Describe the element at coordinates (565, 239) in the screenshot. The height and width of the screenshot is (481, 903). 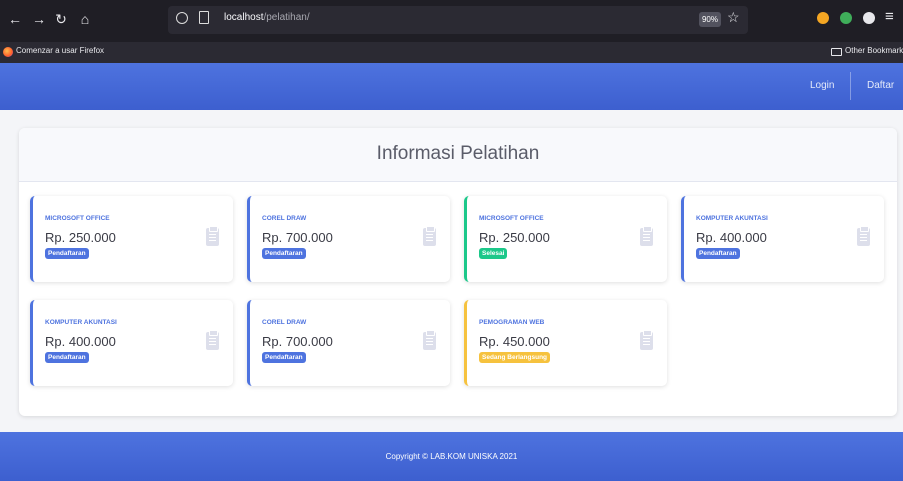
I see `training-card: MICROSOFT OFFICE Rp. 250.000 Selesai` at that location.